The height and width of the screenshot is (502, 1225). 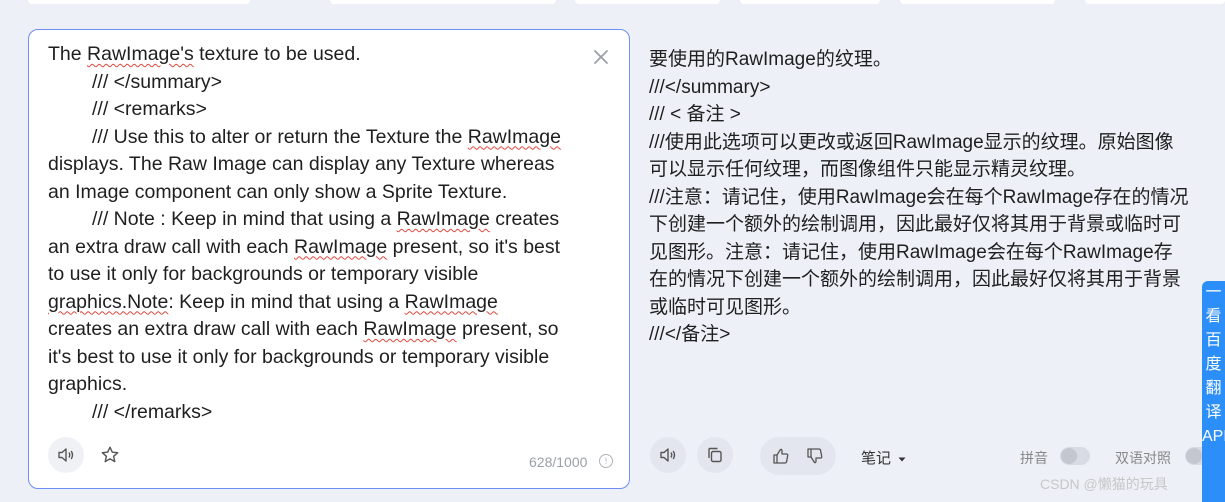 What do you see at coordinates (606, 461) in the screenshot?
I see `info-icon: !` at bounding box center [606, 461].